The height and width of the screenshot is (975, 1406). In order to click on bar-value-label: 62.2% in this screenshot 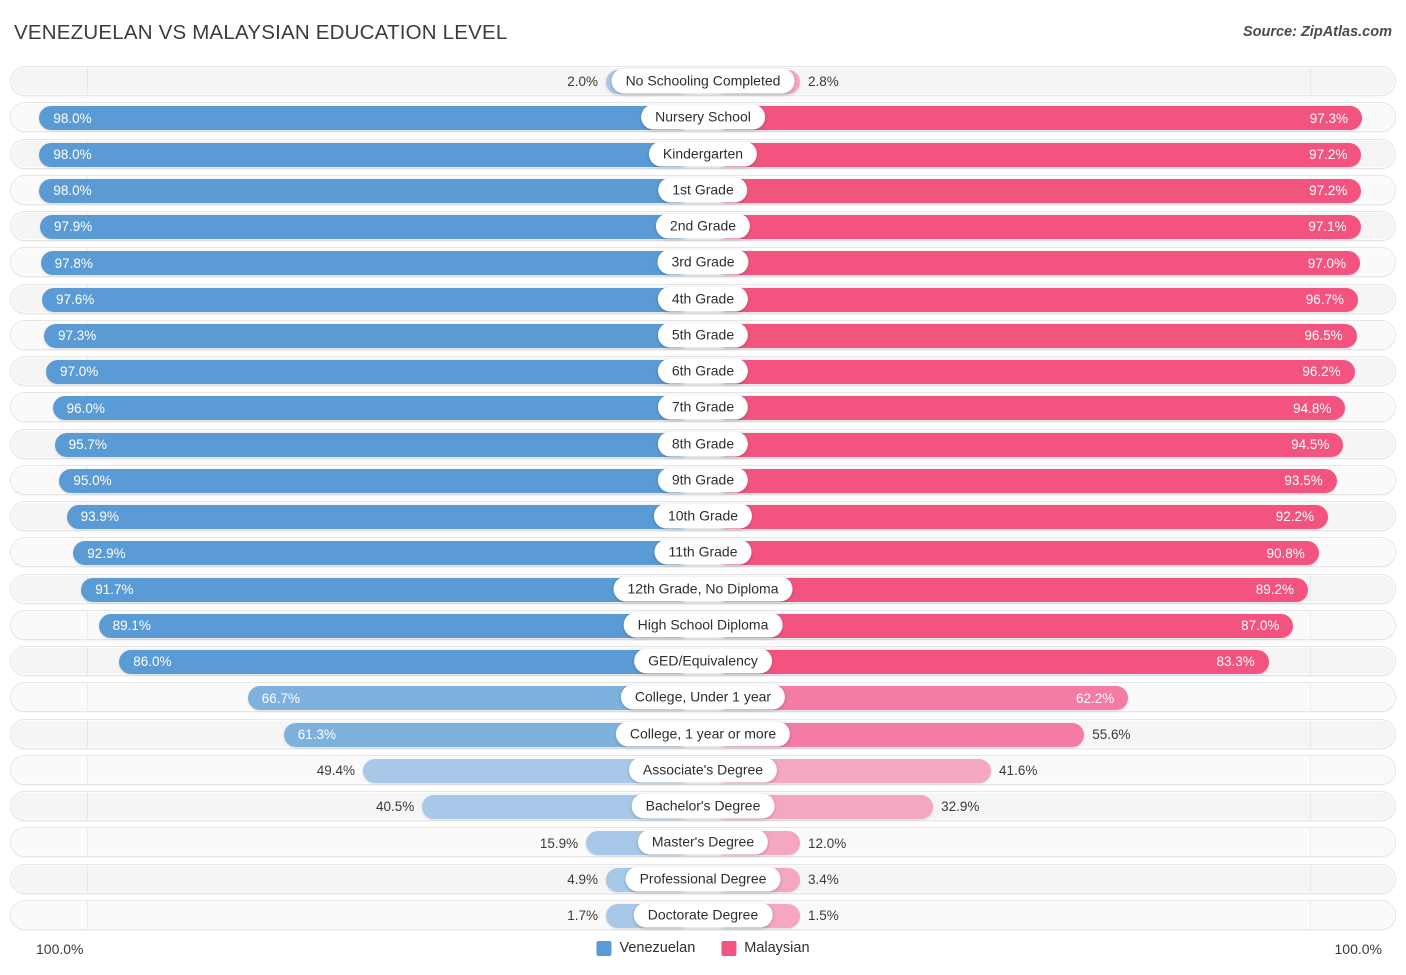, I will do `click(1095, 698)`.